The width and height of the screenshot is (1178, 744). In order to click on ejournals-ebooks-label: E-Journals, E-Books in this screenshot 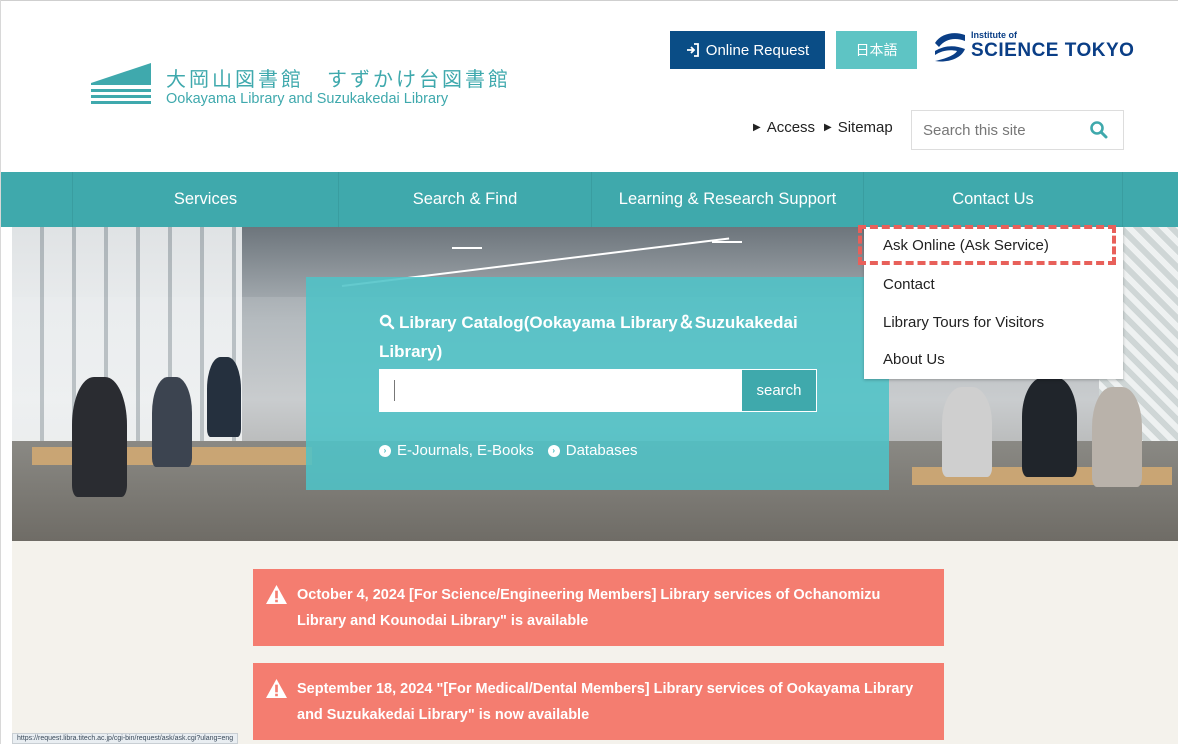, I will do `click(465, 450)`.